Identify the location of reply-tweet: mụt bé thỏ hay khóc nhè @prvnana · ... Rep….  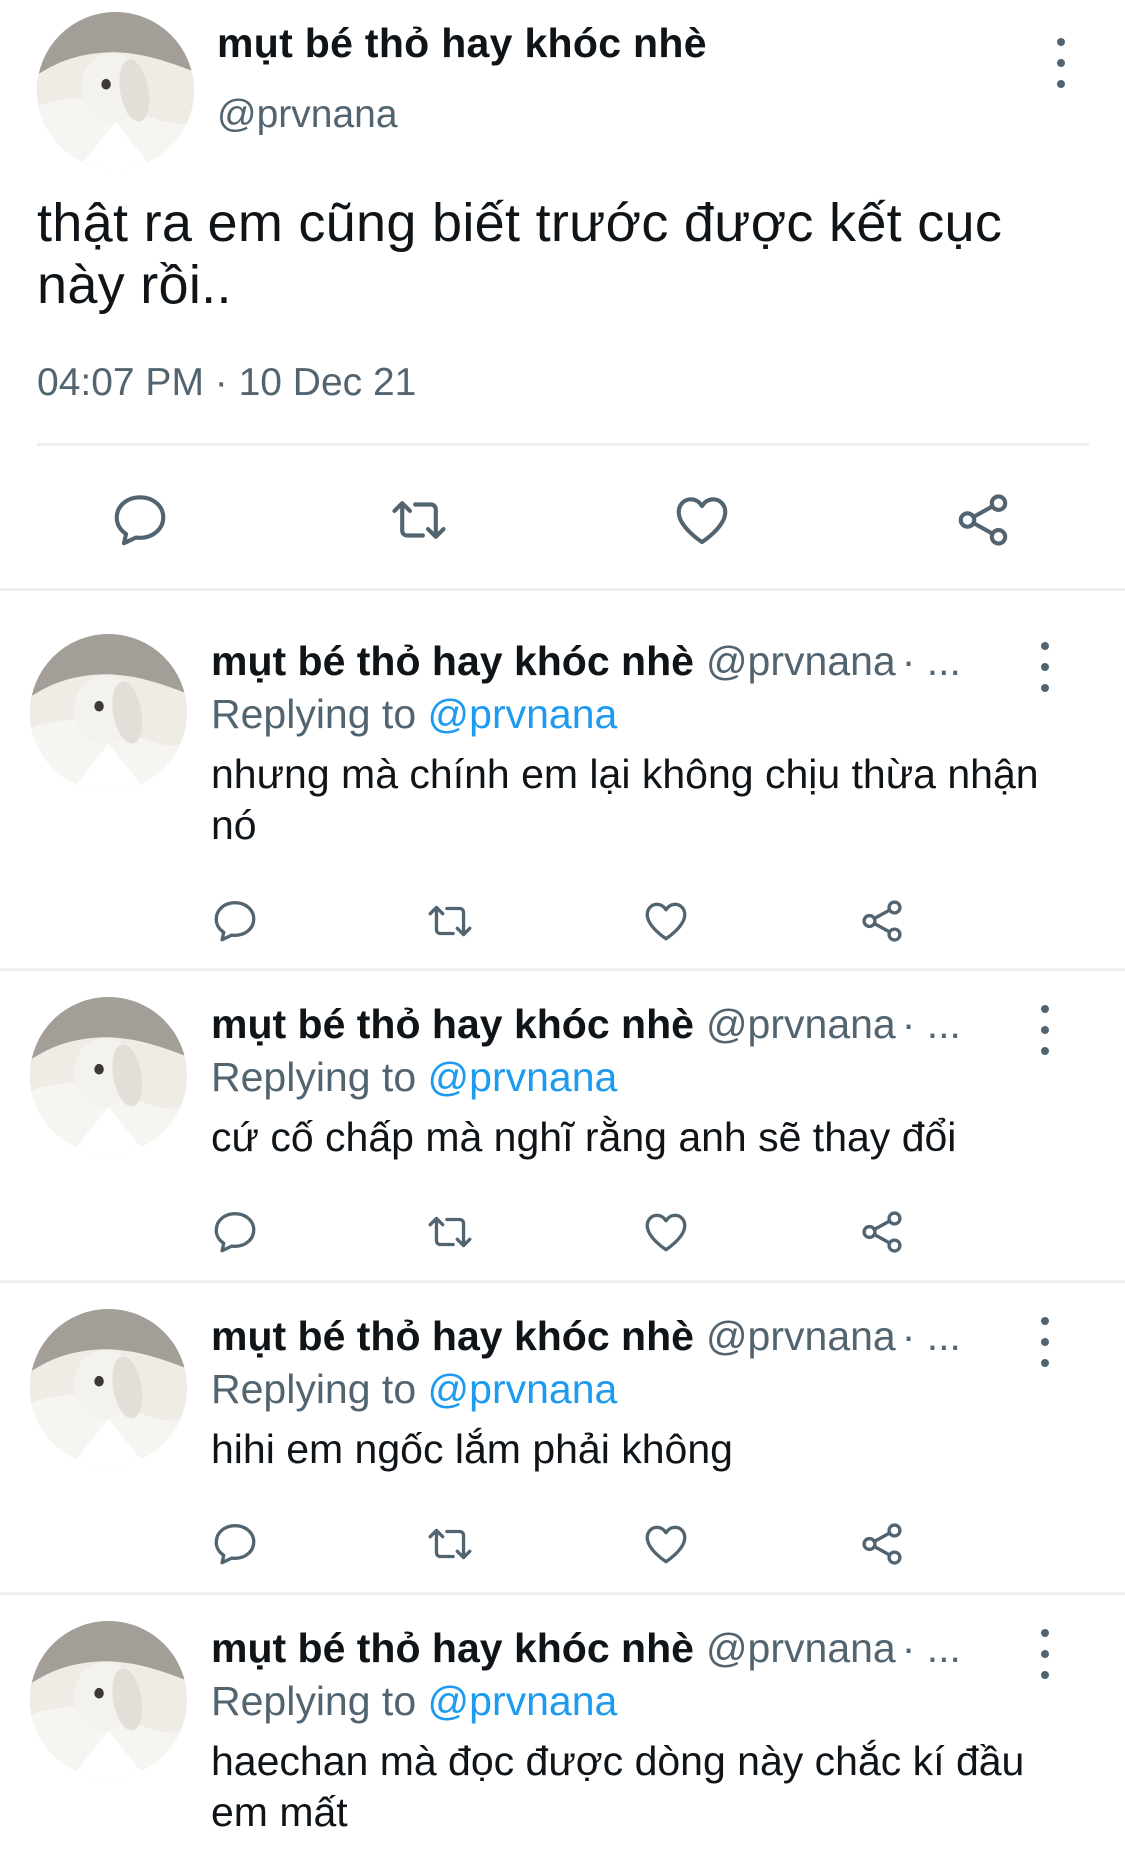
(562, 1736).